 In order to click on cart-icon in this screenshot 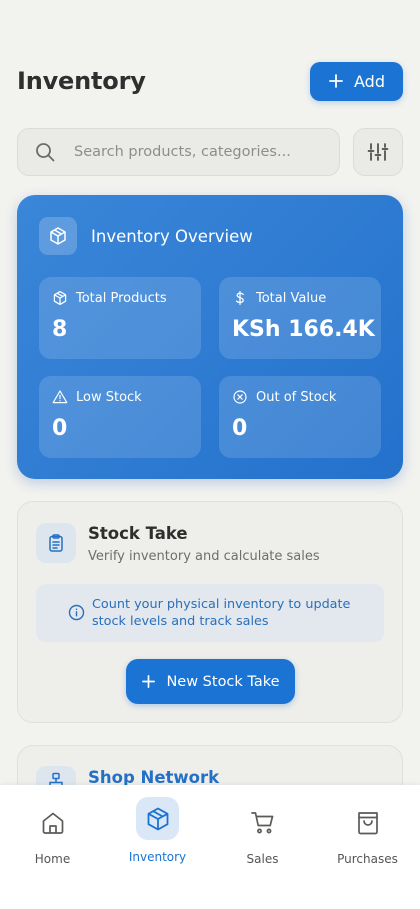, I will do `click(261, 823)`.